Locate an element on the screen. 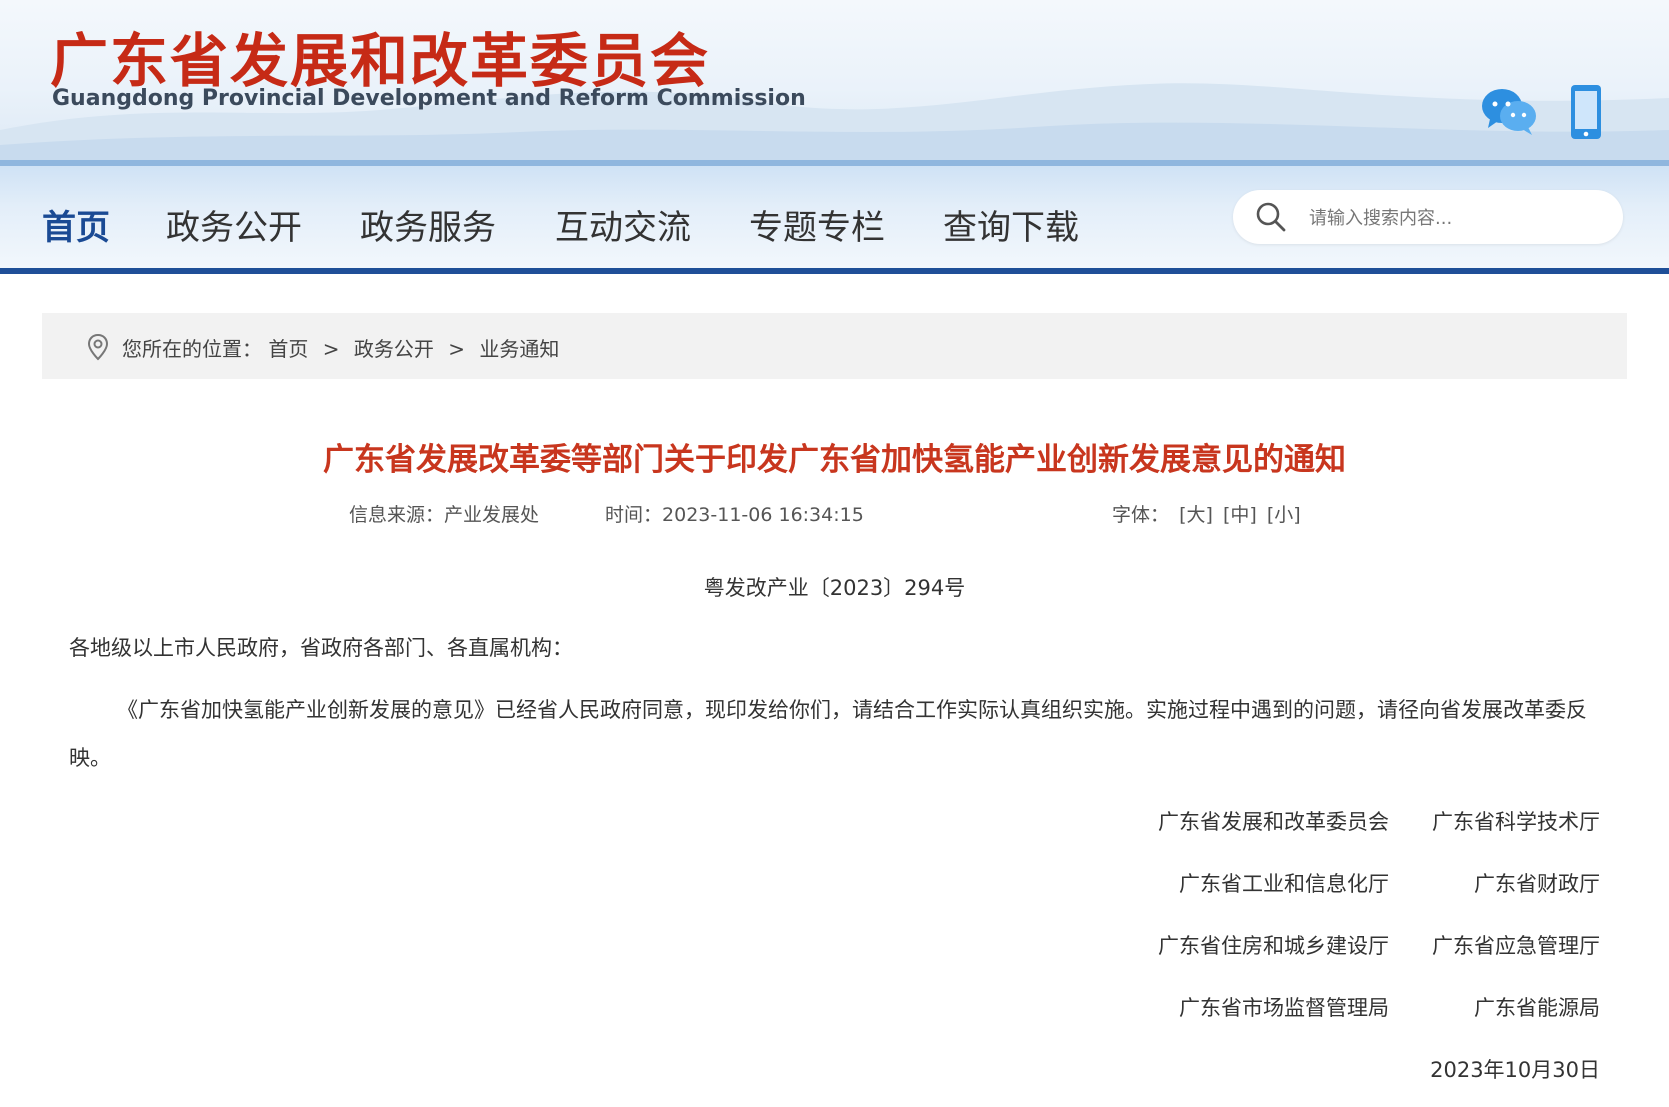  nav-item-interaction: 互动交流 is located at coordinates (623, 224).